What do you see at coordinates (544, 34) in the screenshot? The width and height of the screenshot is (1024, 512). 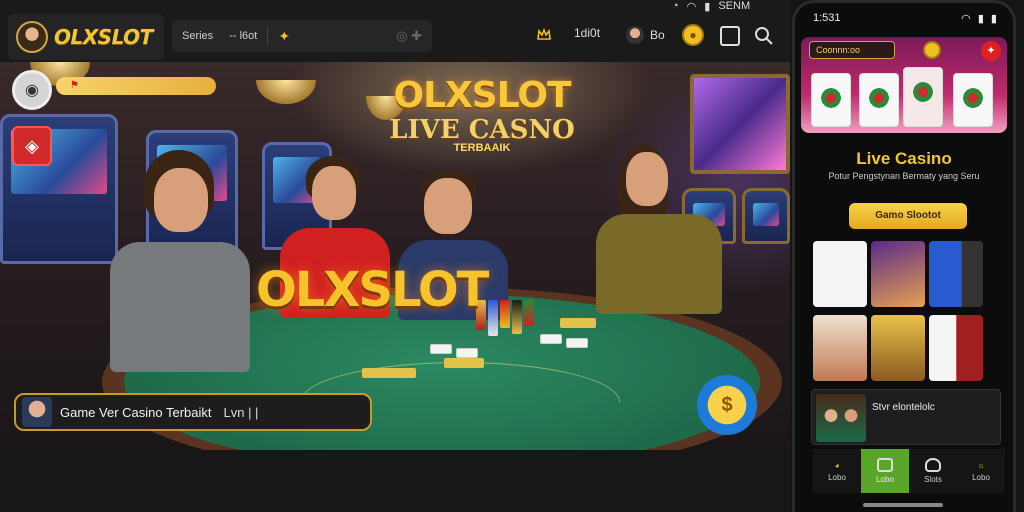 I see `crown-outline-icon` at bounding box center [544, 34].